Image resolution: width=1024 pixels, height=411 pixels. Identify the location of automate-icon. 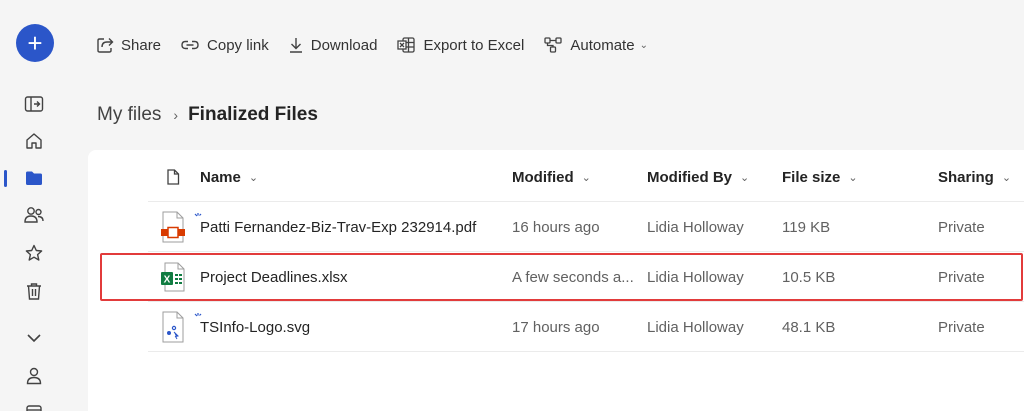
(553, 45).